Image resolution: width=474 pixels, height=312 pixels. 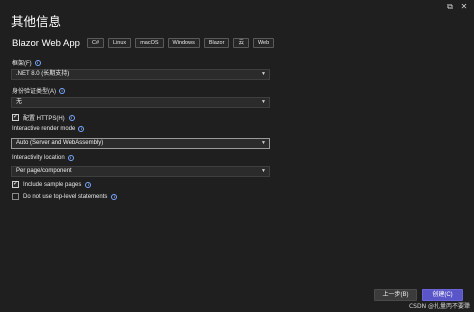 I want to click on auth-label: 身份验证类型(A) i, so click(x=38, y=90).